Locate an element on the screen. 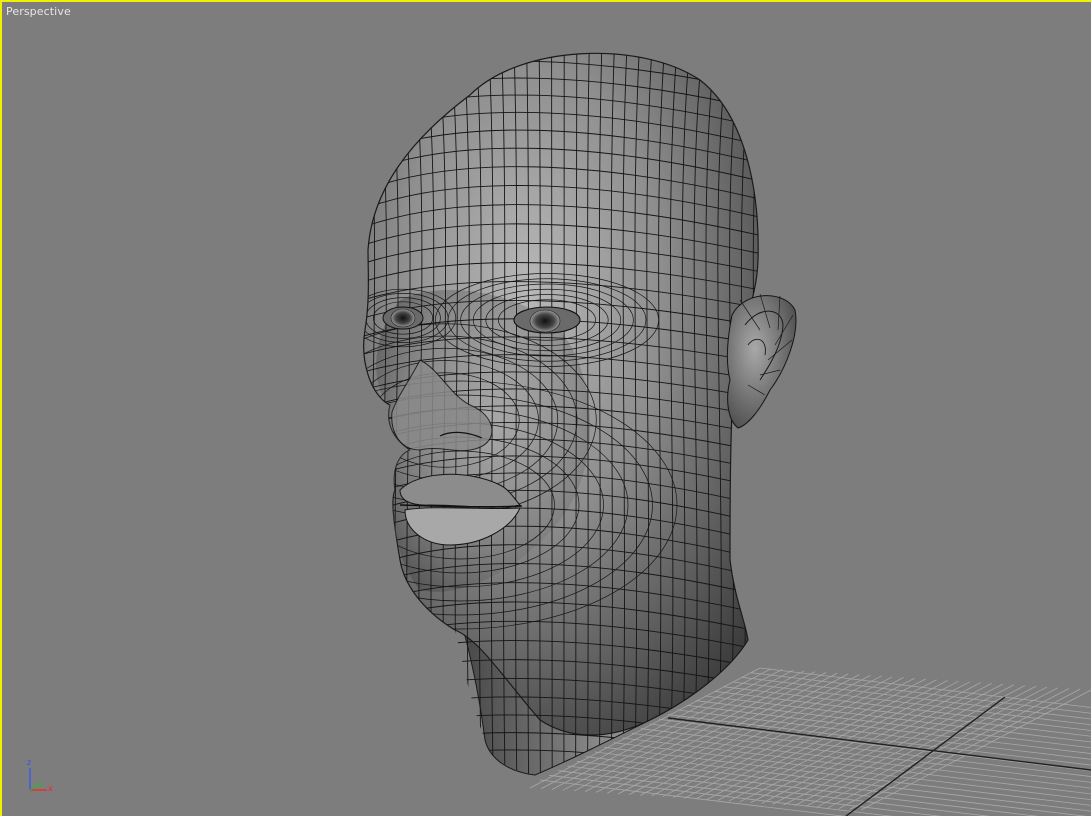 This screenshot has width=1091, height=816. eye-left is located at coordinates (403, 318).